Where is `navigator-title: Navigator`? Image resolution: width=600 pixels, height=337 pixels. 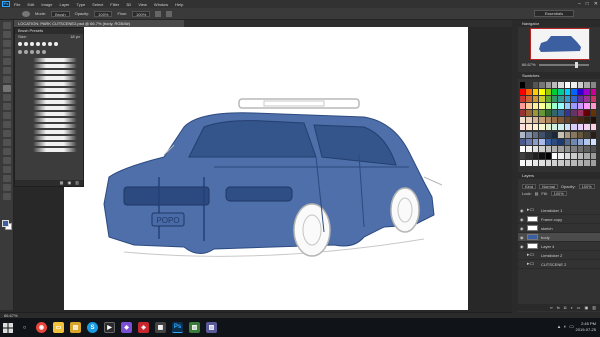 navigator-title: Navigator is located at coordinates (559, 23).